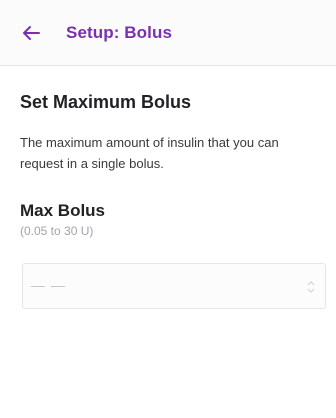 The image size is (336, 418). I want to click on stepper-arrows-icon, so click(311, 287).